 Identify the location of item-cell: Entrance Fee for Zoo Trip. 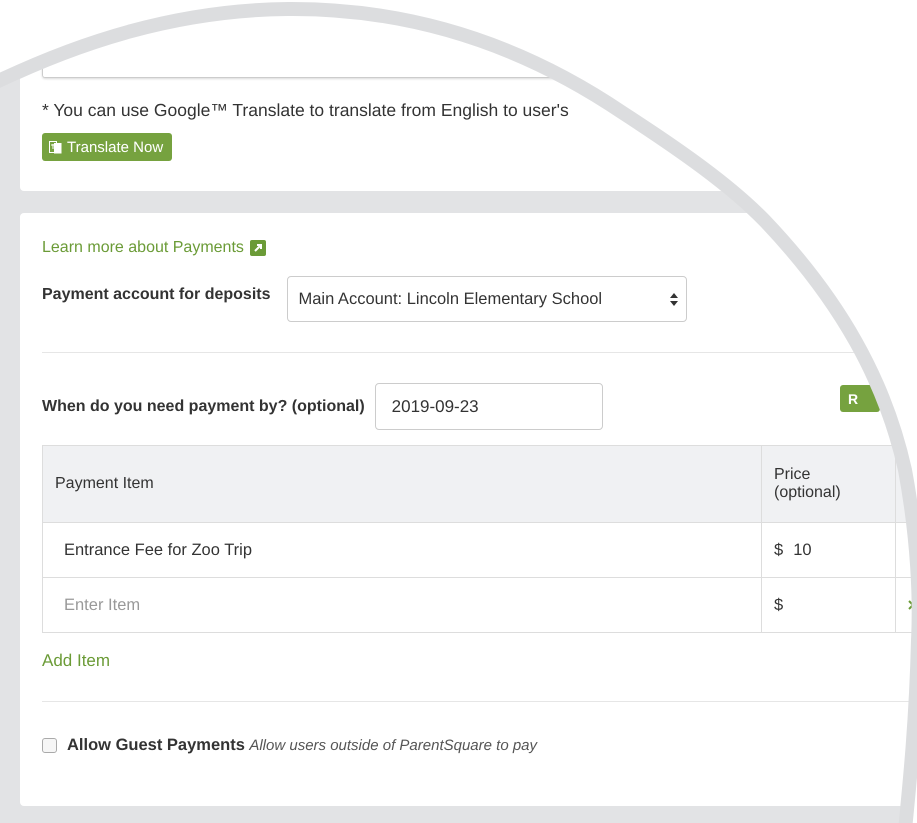
(402, 550).